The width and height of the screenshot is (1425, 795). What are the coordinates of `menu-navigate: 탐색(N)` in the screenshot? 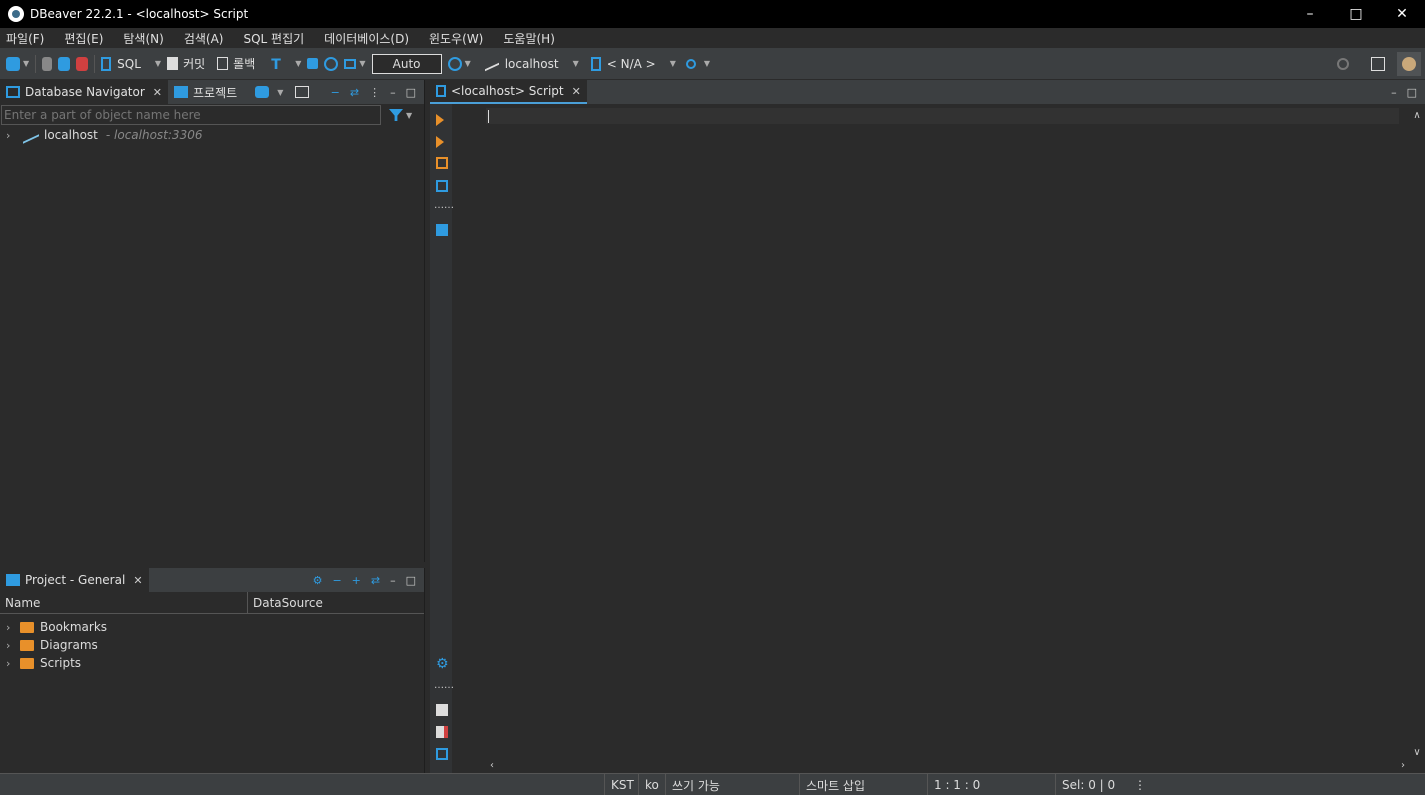 It's located at (145, 38).